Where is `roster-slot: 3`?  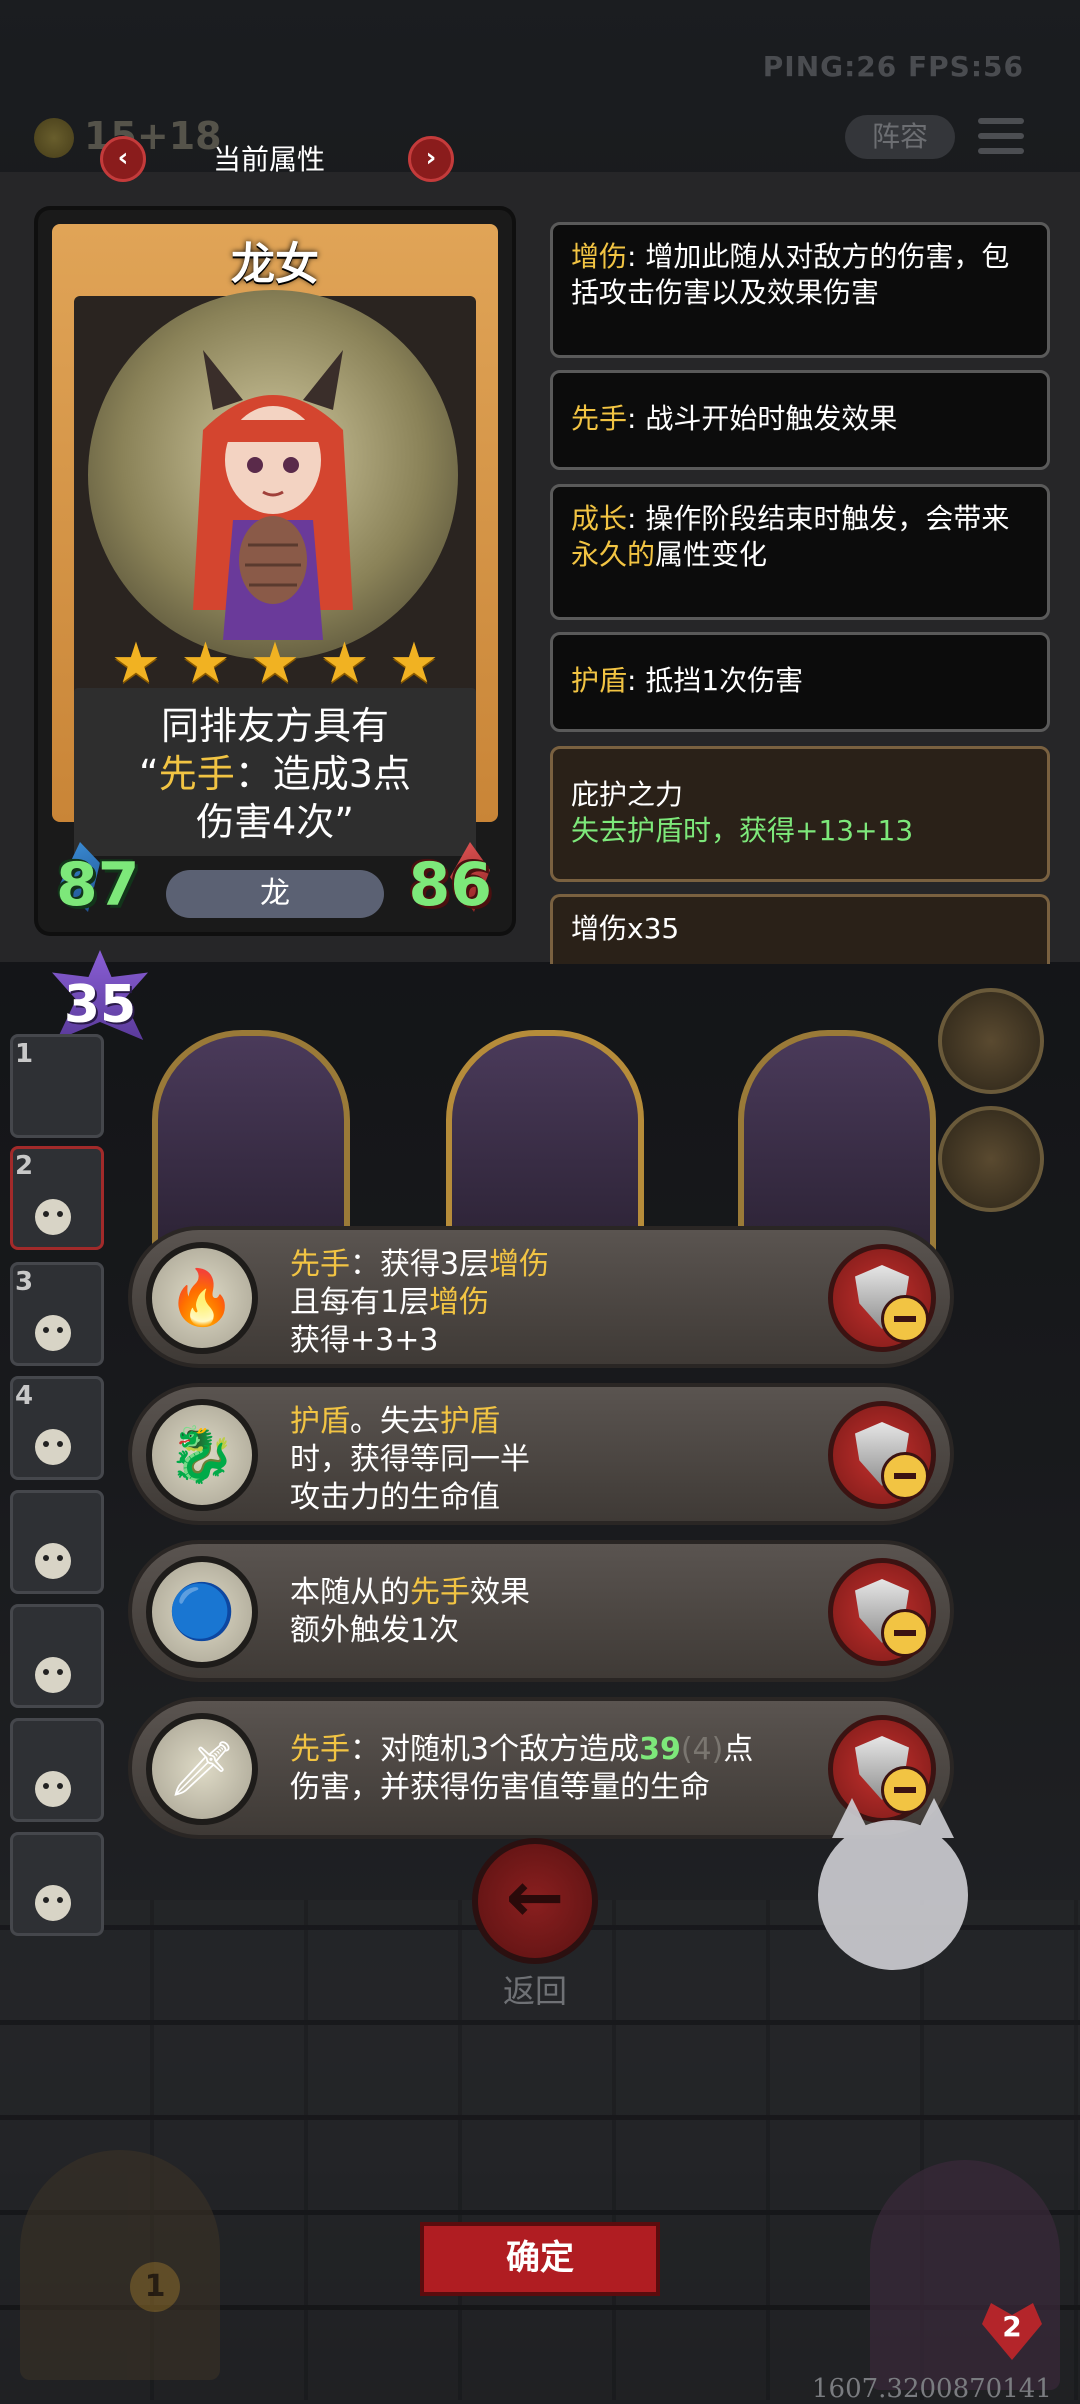 roster-slot: 3 is located at coordinates (57, 1314).